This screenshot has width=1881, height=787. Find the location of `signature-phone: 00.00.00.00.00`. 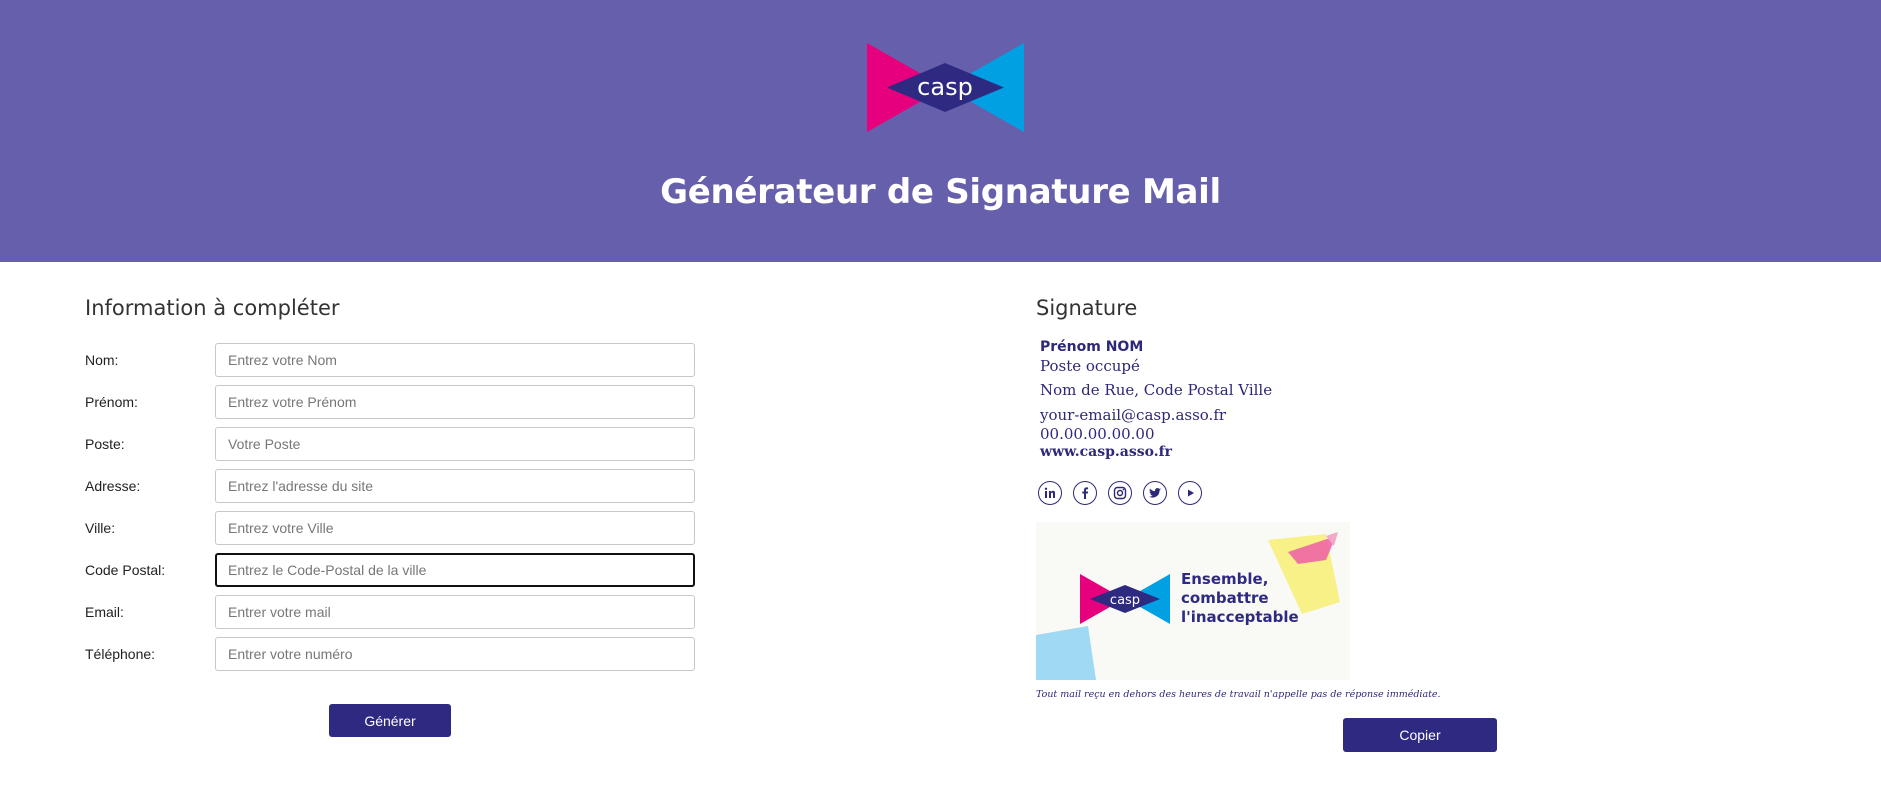

signature-phone: 00.00.00.00.00 is located at coordinates (1097, 434).